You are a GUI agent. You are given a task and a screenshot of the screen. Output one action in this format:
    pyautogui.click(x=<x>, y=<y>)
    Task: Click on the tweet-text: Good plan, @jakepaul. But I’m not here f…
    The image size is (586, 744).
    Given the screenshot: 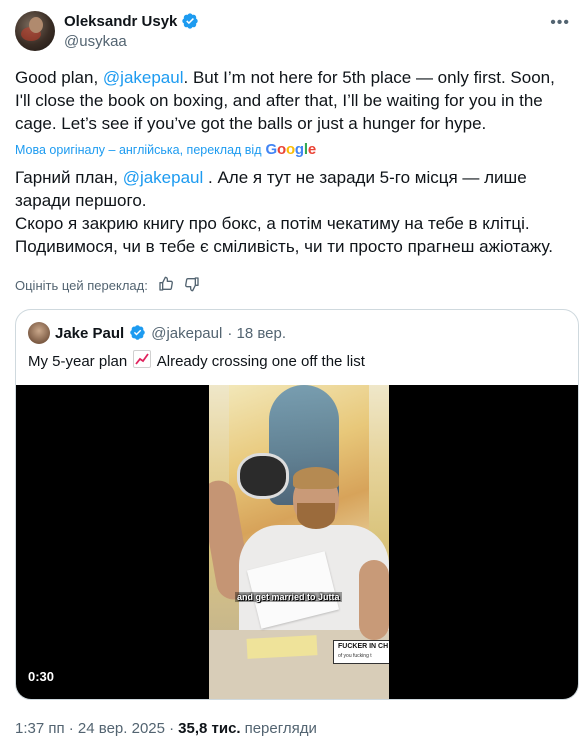 What is the action you would take?
    pyautogui.click(x=293, y=100)
    